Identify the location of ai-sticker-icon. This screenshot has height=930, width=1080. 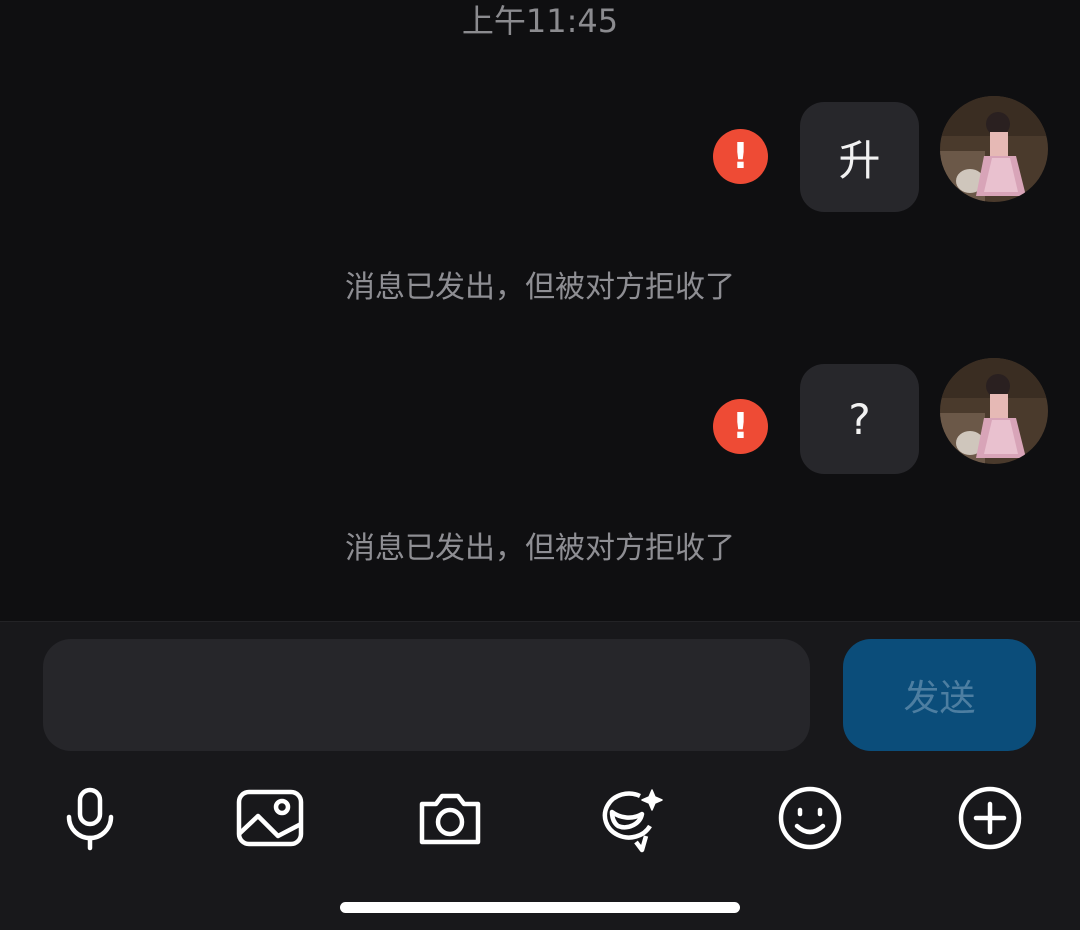
(630, 818).